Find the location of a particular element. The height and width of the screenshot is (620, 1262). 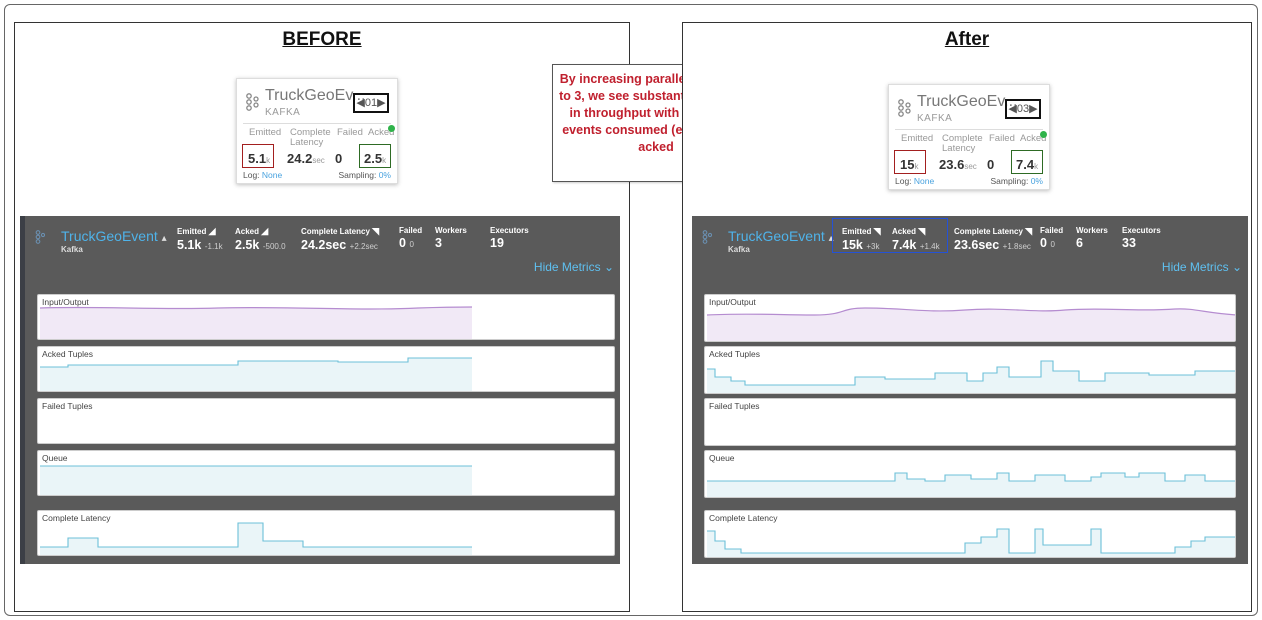

acked-value: 2.5k is located at coordinates (375, 158).